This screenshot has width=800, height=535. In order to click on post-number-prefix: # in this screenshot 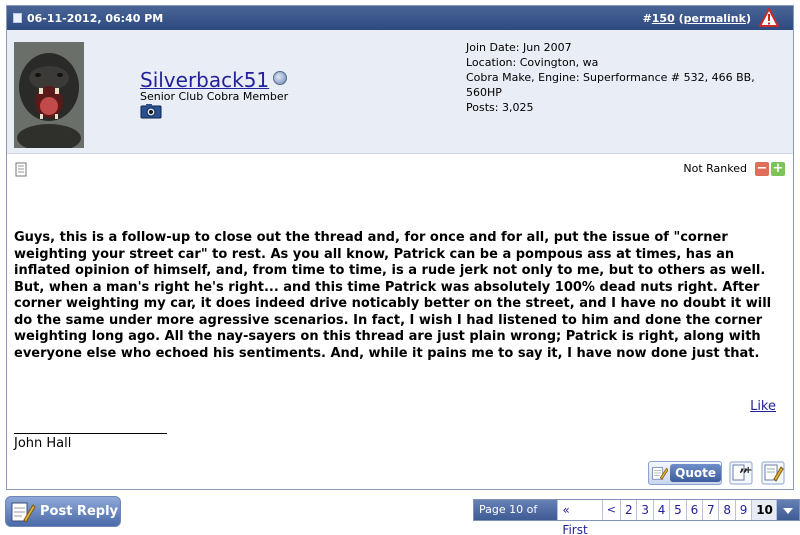, I will do `click(647, 18)`.